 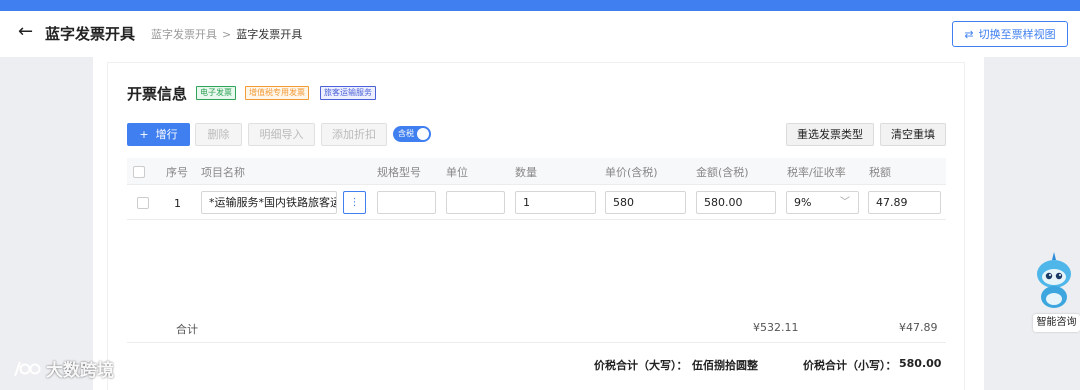 What do you see at coordinates (269, 34) in the screenshot?
I see `breadcrumb-item-current: 蓝字发票开具` at bounding box center [269, 34].